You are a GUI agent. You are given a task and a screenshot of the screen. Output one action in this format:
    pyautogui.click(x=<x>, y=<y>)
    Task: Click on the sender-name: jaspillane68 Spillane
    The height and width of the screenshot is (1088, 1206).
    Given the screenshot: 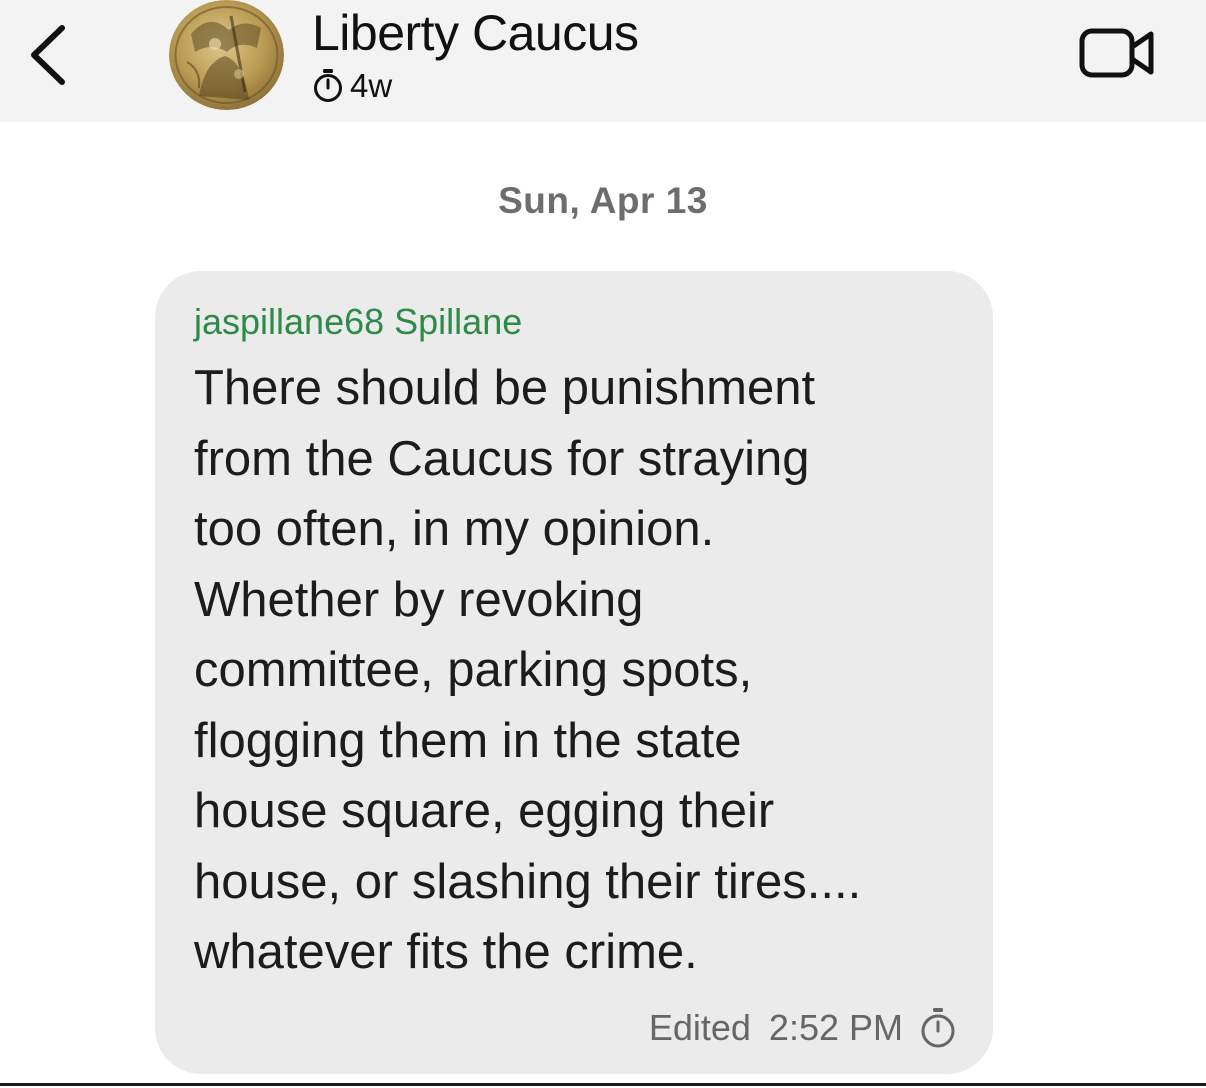 What is the action you would take?
    pyautogui.click(x=358, y=322)
    